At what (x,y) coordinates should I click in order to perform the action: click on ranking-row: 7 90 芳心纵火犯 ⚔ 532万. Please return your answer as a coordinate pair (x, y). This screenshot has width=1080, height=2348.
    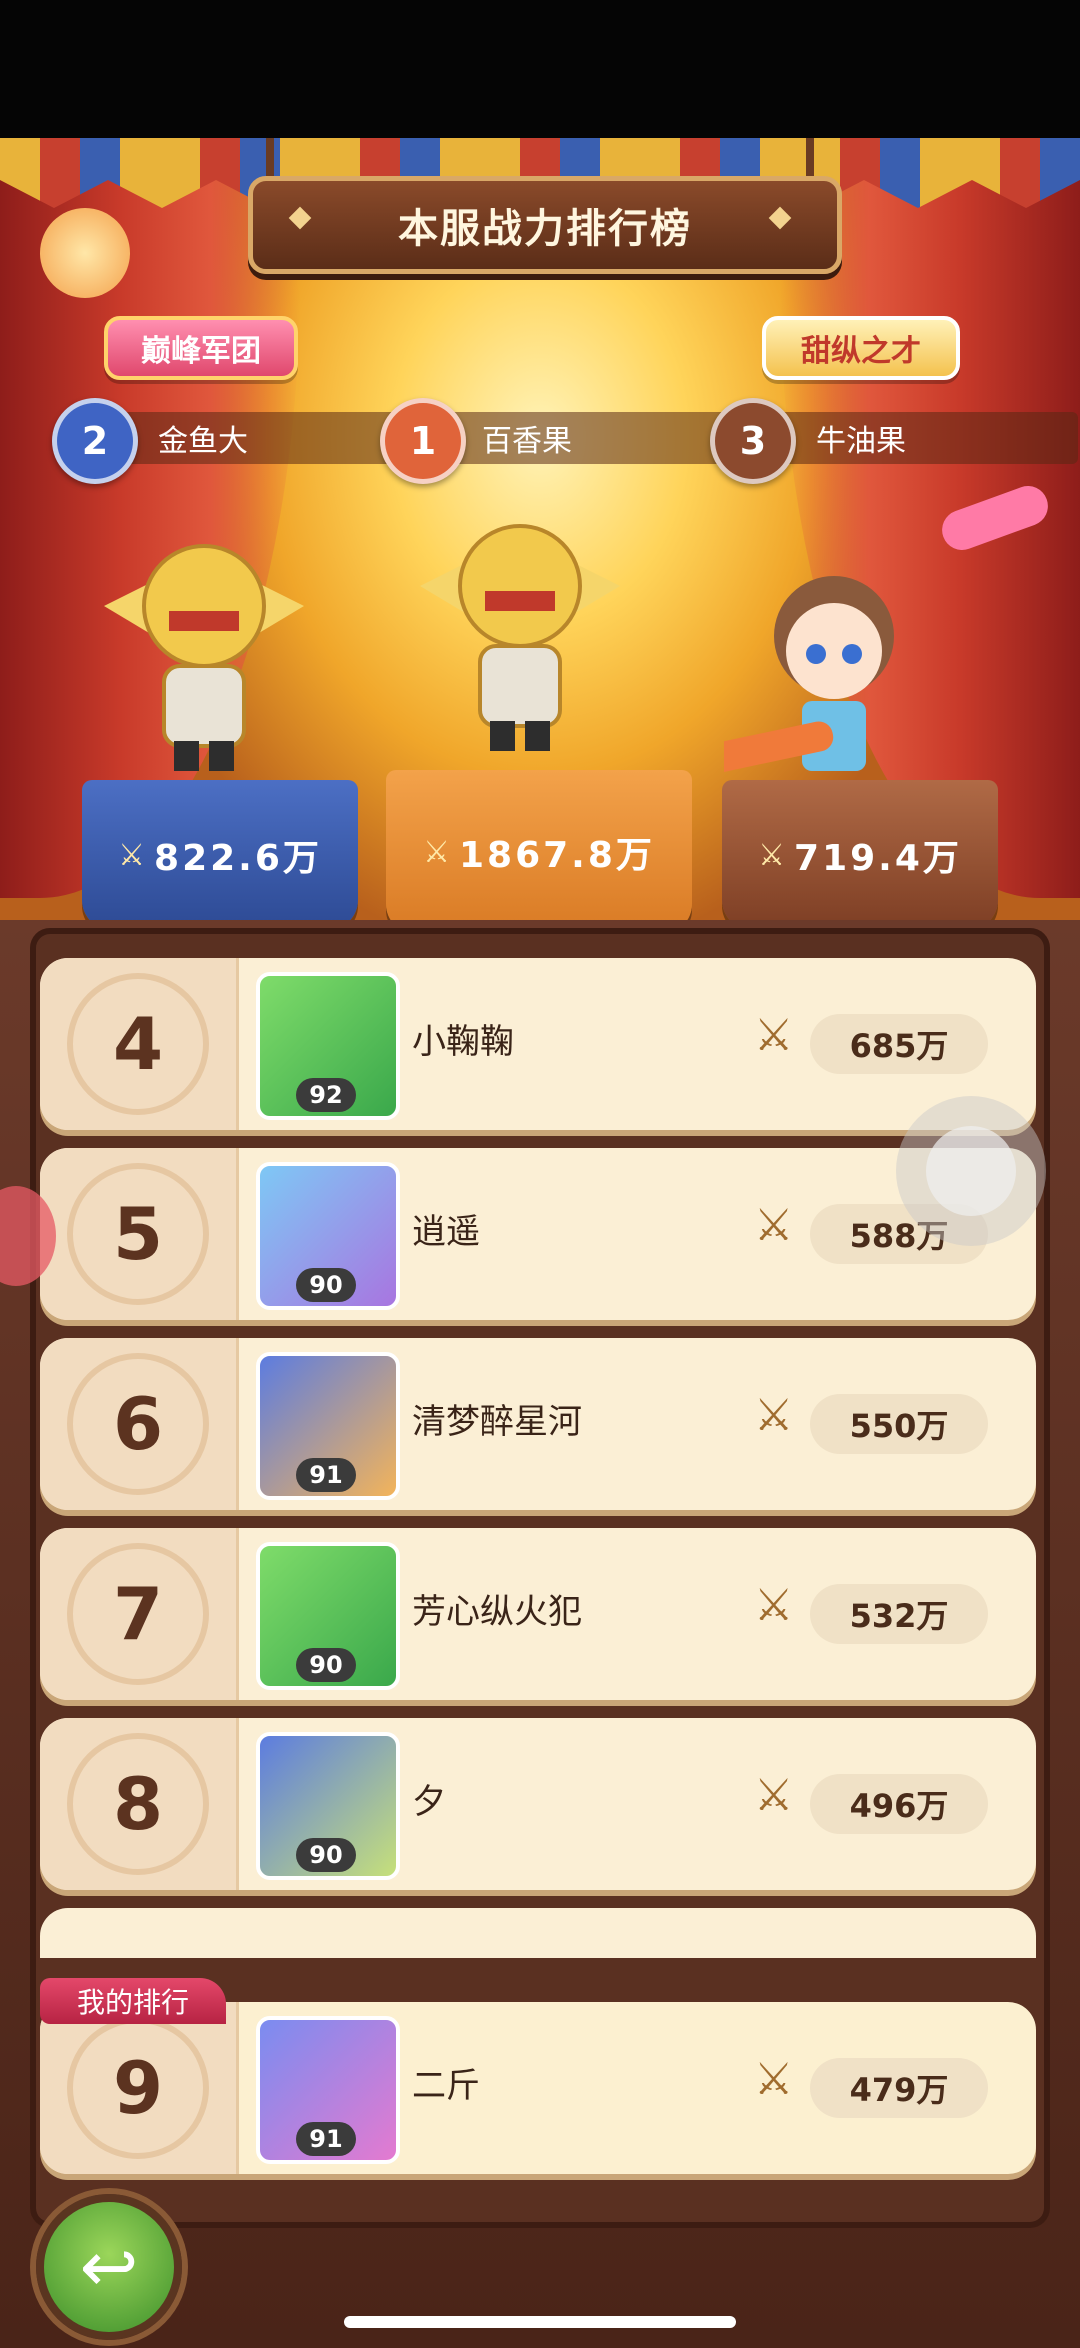
    Looking at the image, I should click on (538, 1614).